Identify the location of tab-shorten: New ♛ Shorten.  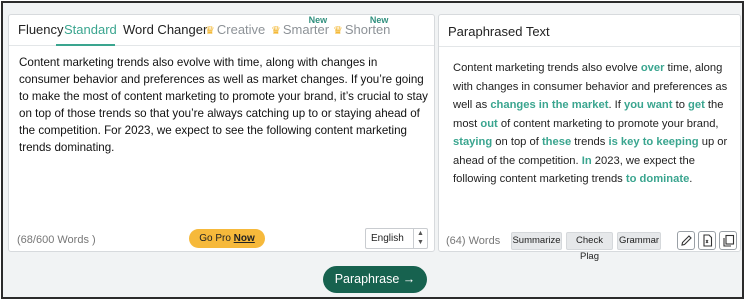
(361, 26).